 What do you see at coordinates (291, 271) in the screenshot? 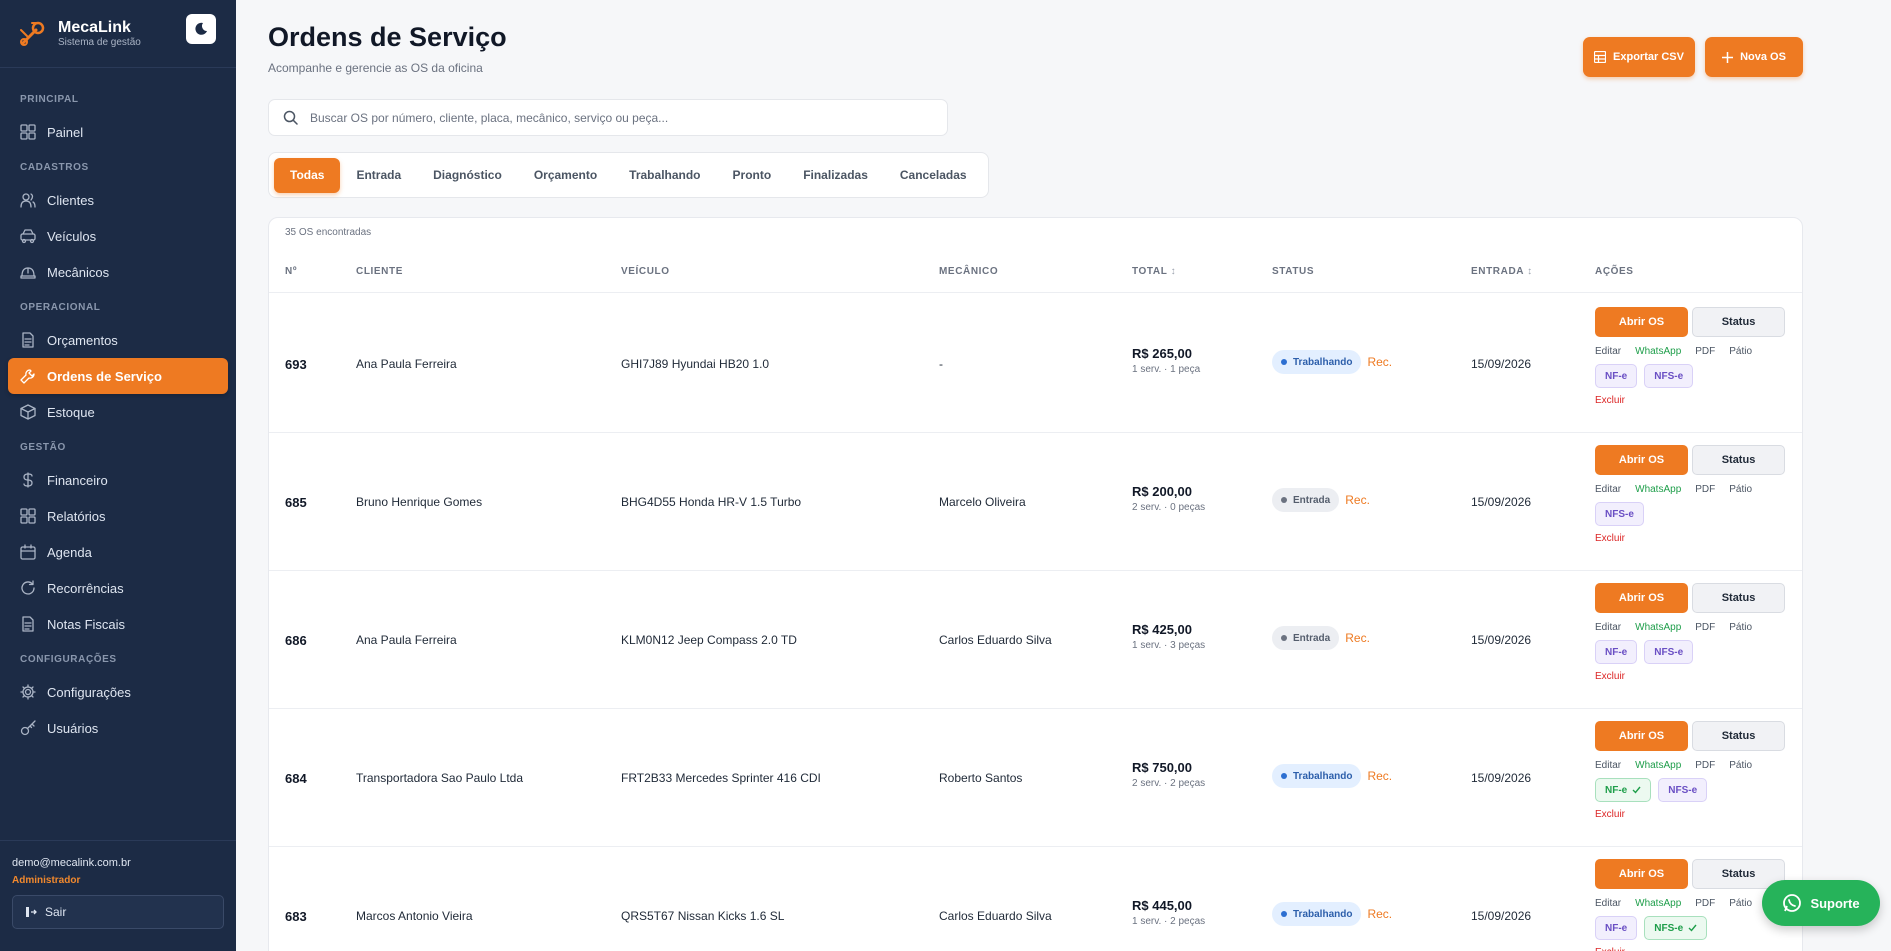
I see `column-header-number: Nº` at bounding box center [291, 271].